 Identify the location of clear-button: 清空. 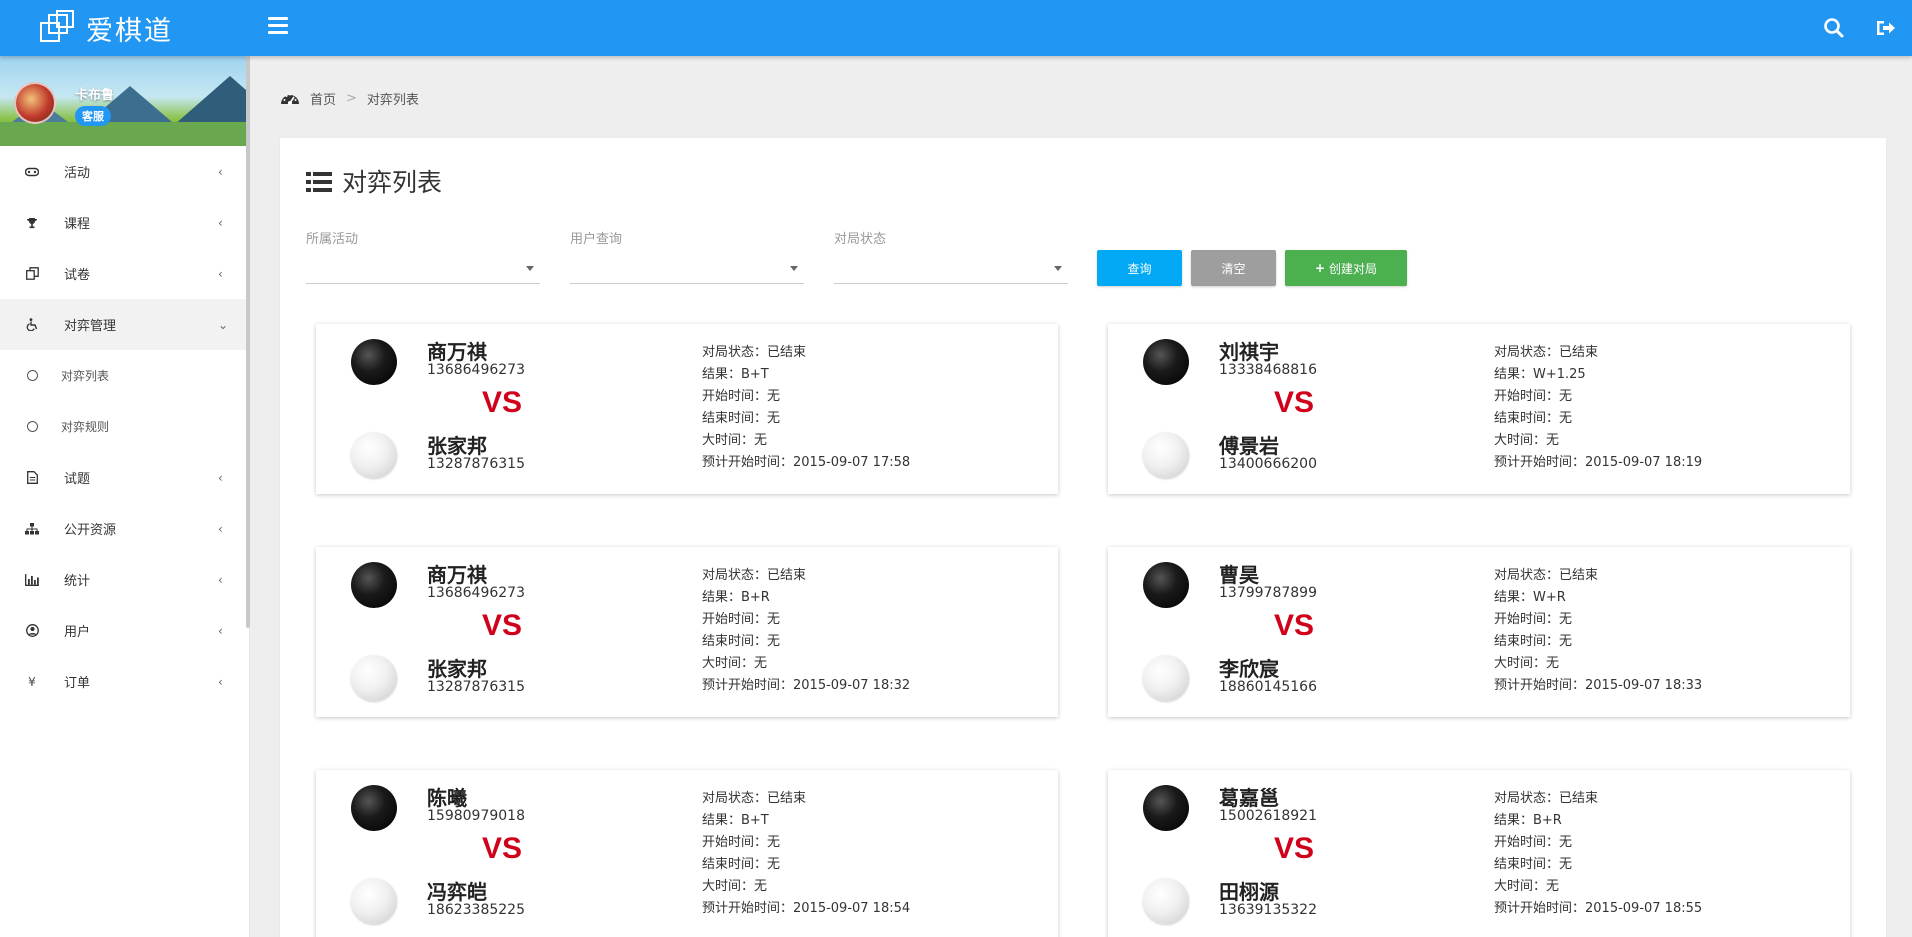
(1233, 268).